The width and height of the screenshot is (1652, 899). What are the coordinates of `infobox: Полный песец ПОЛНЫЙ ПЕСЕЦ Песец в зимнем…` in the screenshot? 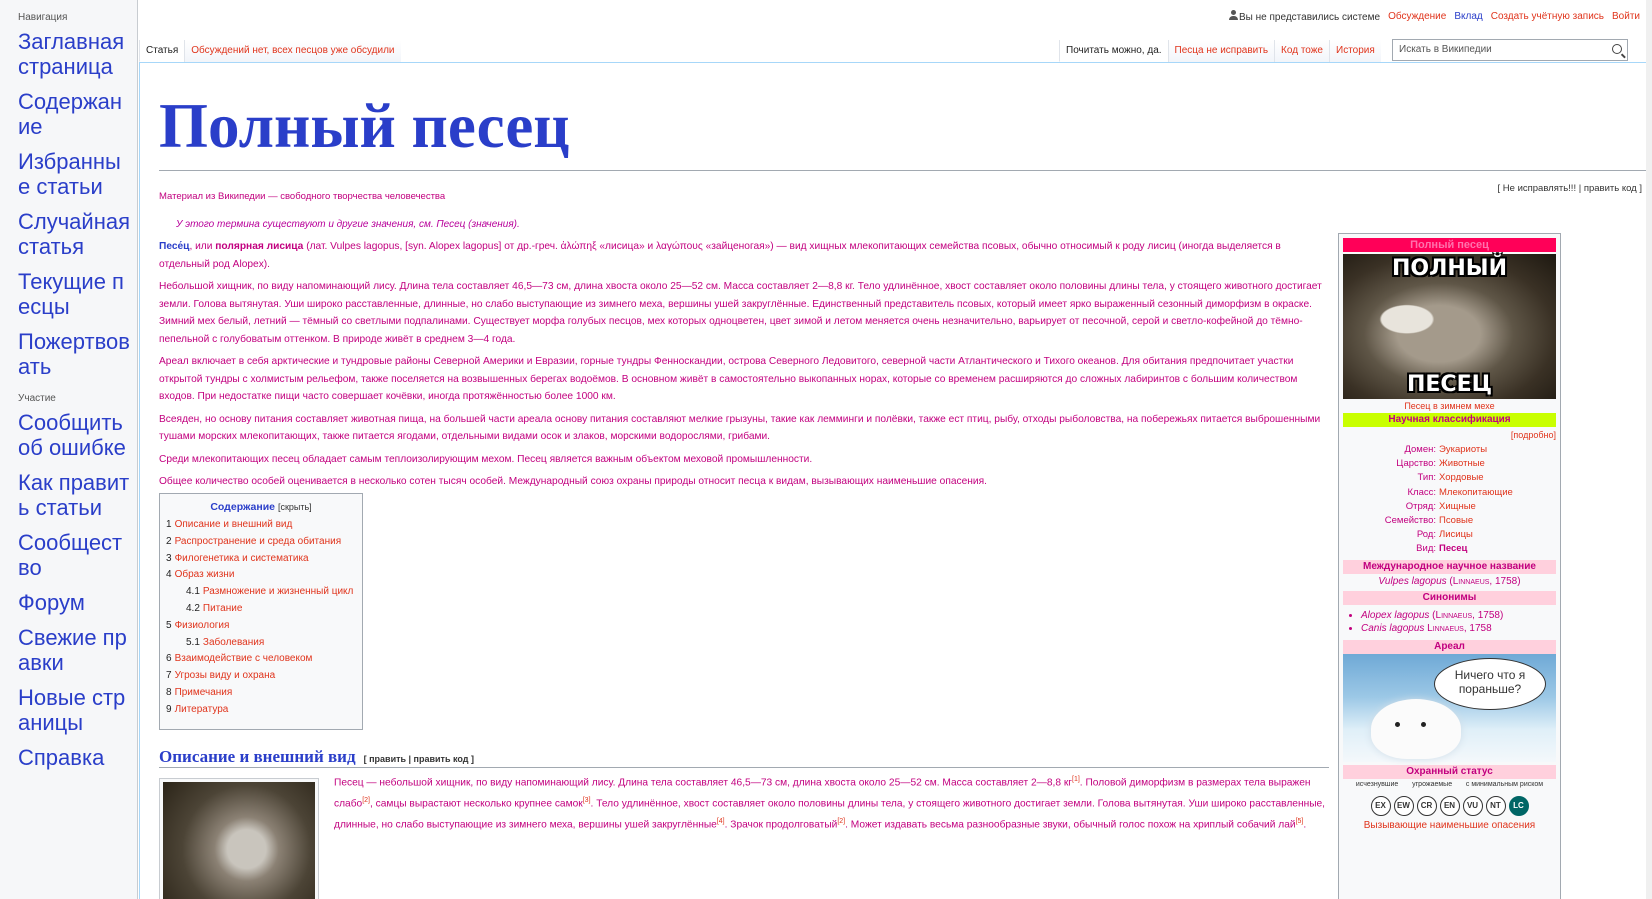 It's located at (1449, 566).